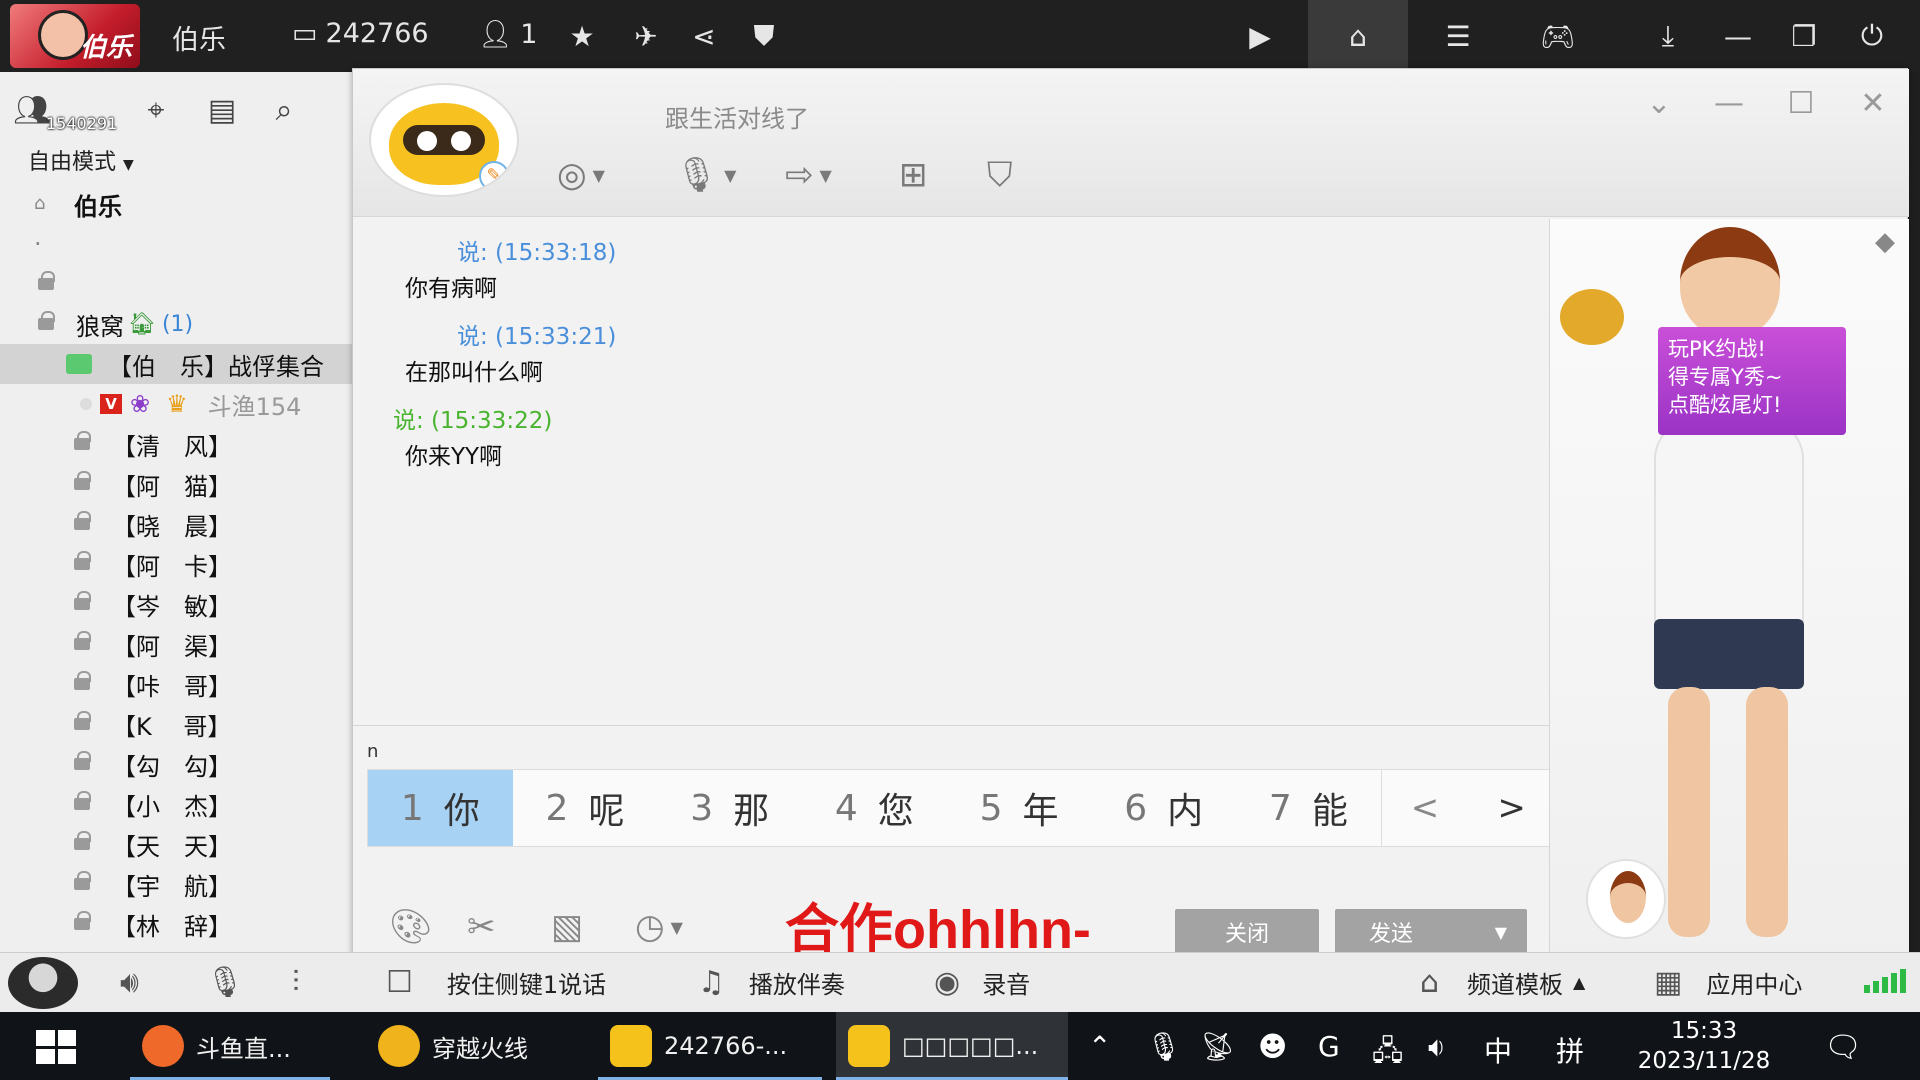 This screenshot has width=1920, height=1080. Describe the element at coordinates (1873, 103) in the screenshot. I see `close-icon: ✕` at that location.